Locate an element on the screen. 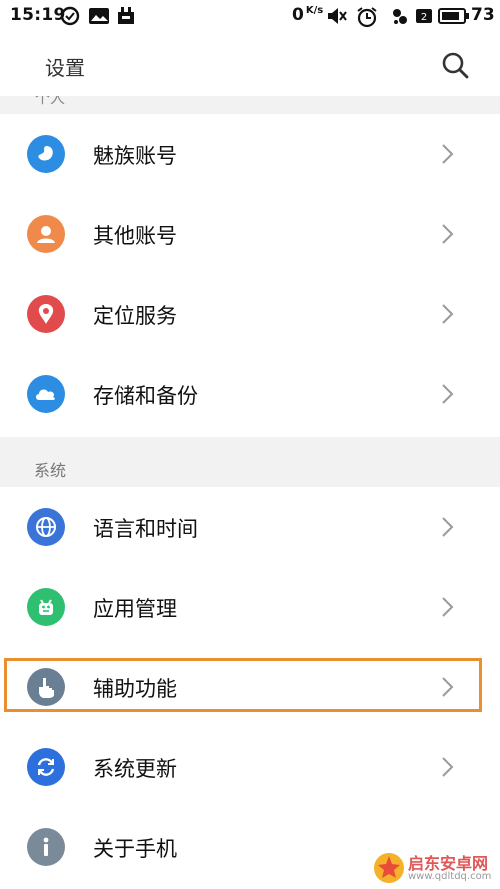 The height and width of the screenshot is (889, 500). settings-item-language-time: 语言和时间 is located at coordinates (250, 527).